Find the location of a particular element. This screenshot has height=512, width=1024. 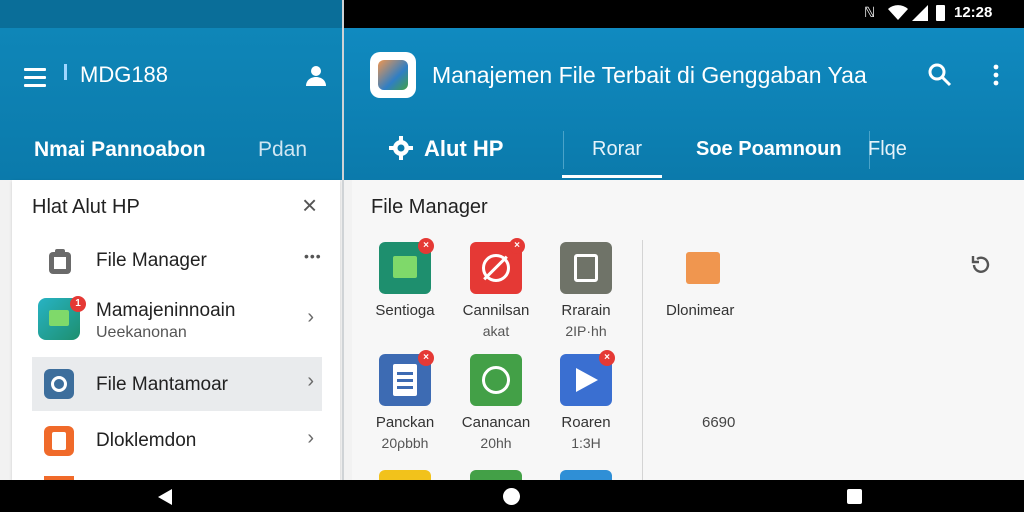

app-logo-icon is located at coordinates (393, 75).